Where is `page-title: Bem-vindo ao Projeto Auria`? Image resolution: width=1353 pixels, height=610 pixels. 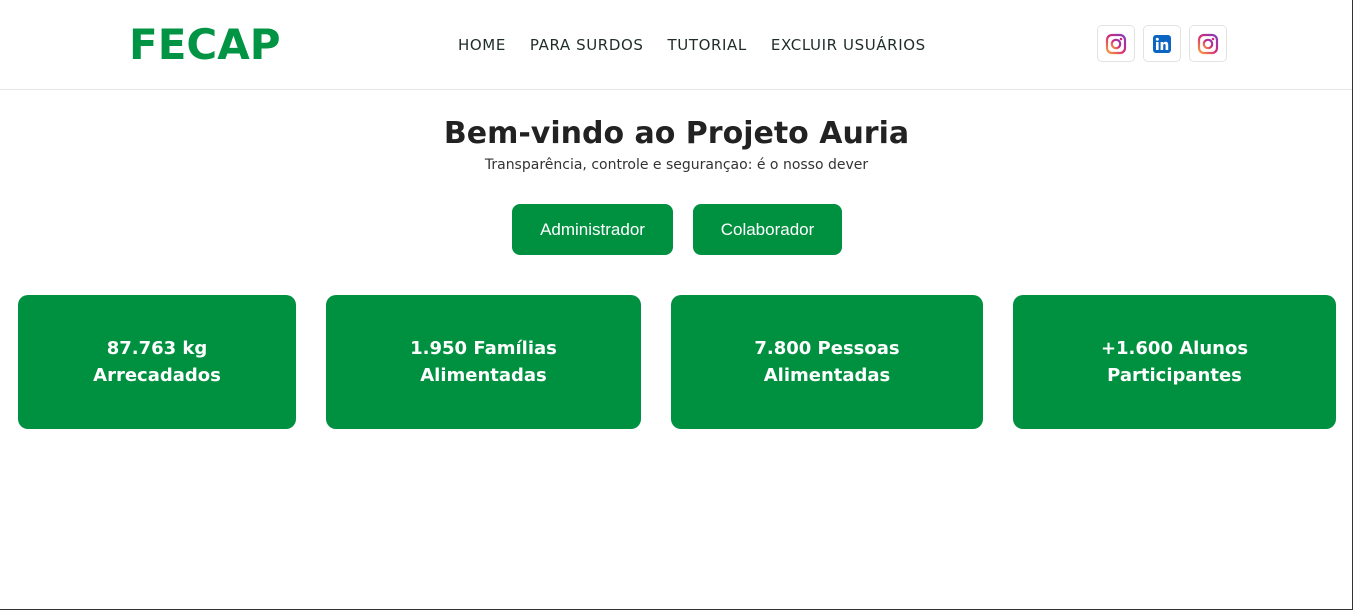 page-title: Bem-vindo ao Projeto Auria is located at coordinates (676, 133).